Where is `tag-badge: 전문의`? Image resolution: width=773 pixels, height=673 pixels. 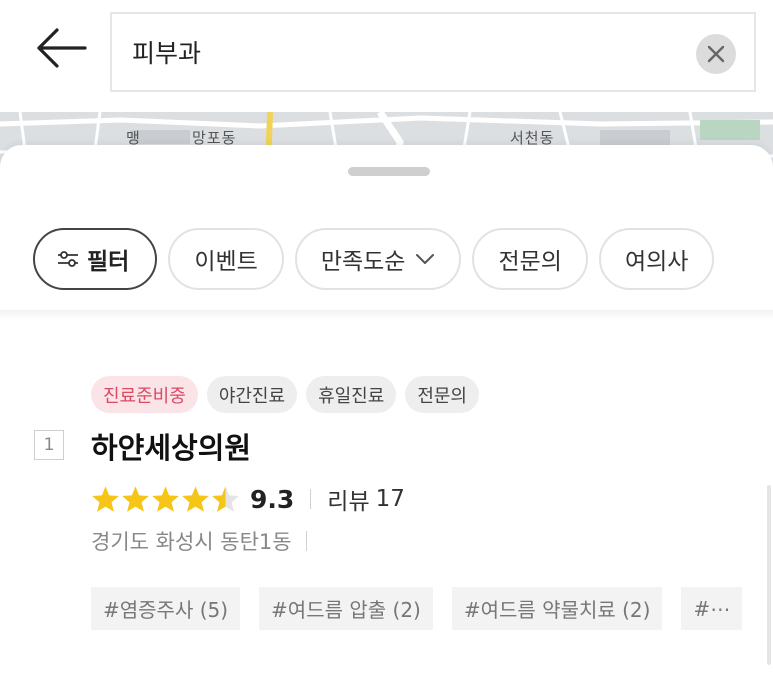
tag-badge: 전문의 is located at coordinates (442, 394).